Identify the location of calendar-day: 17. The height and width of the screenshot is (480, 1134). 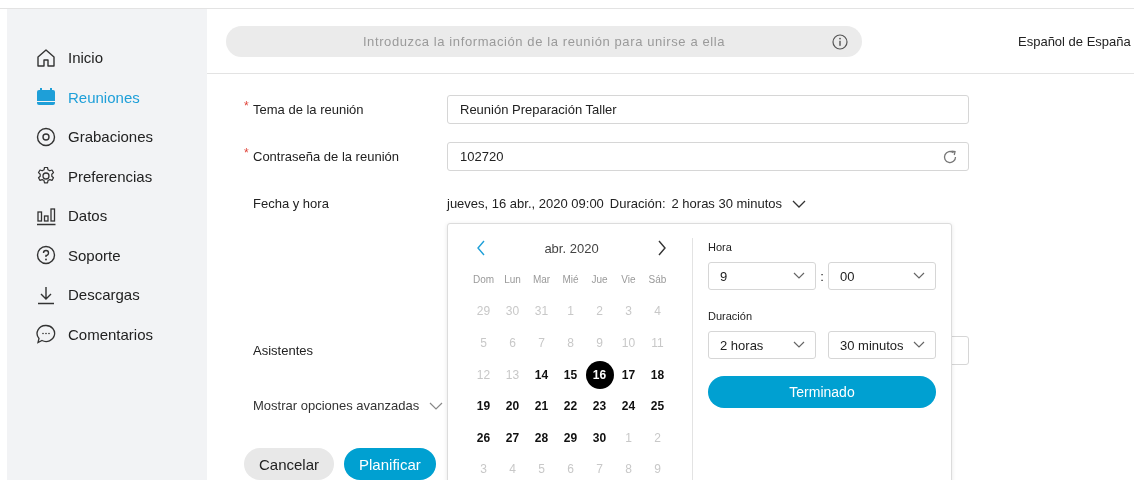
(628, 374).